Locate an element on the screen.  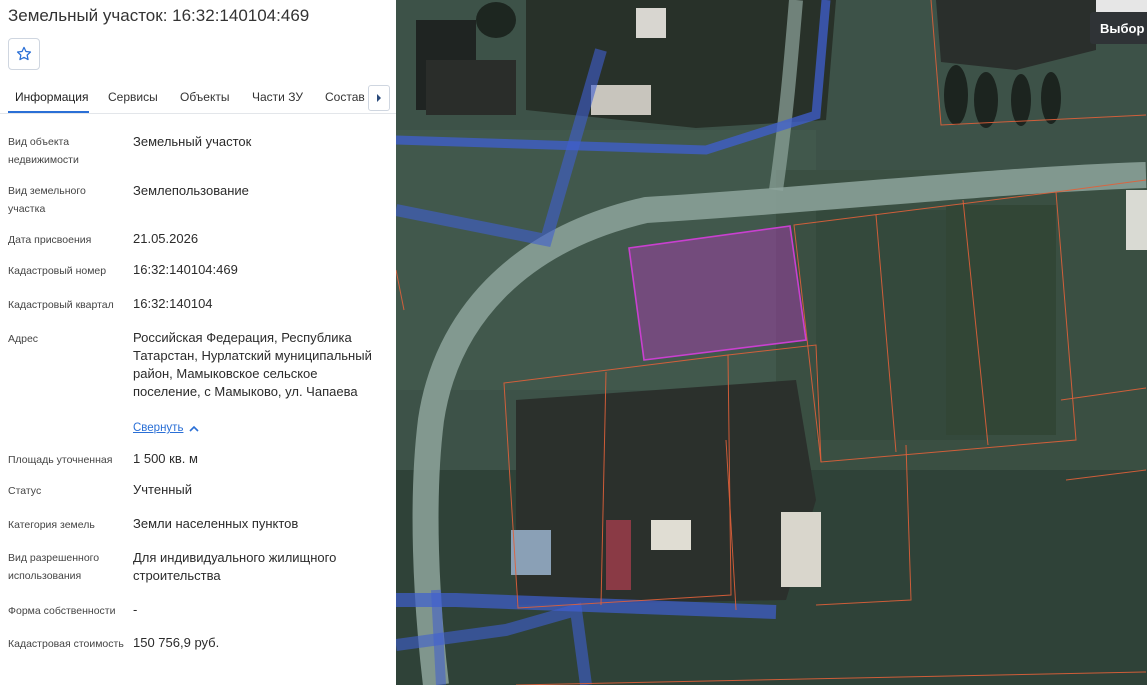
star-icon is located at coordinates (24, 53).